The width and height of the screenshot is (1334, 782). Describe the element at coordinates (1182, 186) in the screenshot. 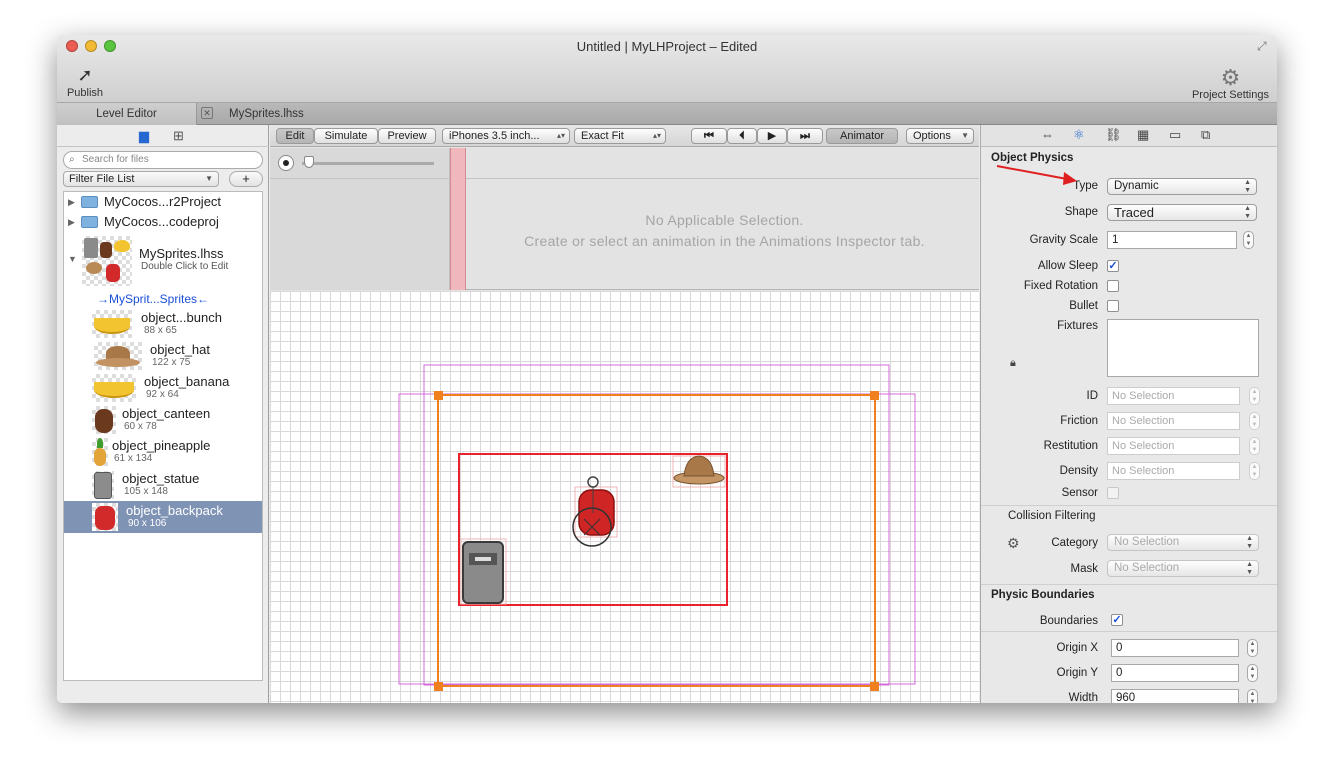

I see `type-popup: Dynamic ▲ ▼` at that location.